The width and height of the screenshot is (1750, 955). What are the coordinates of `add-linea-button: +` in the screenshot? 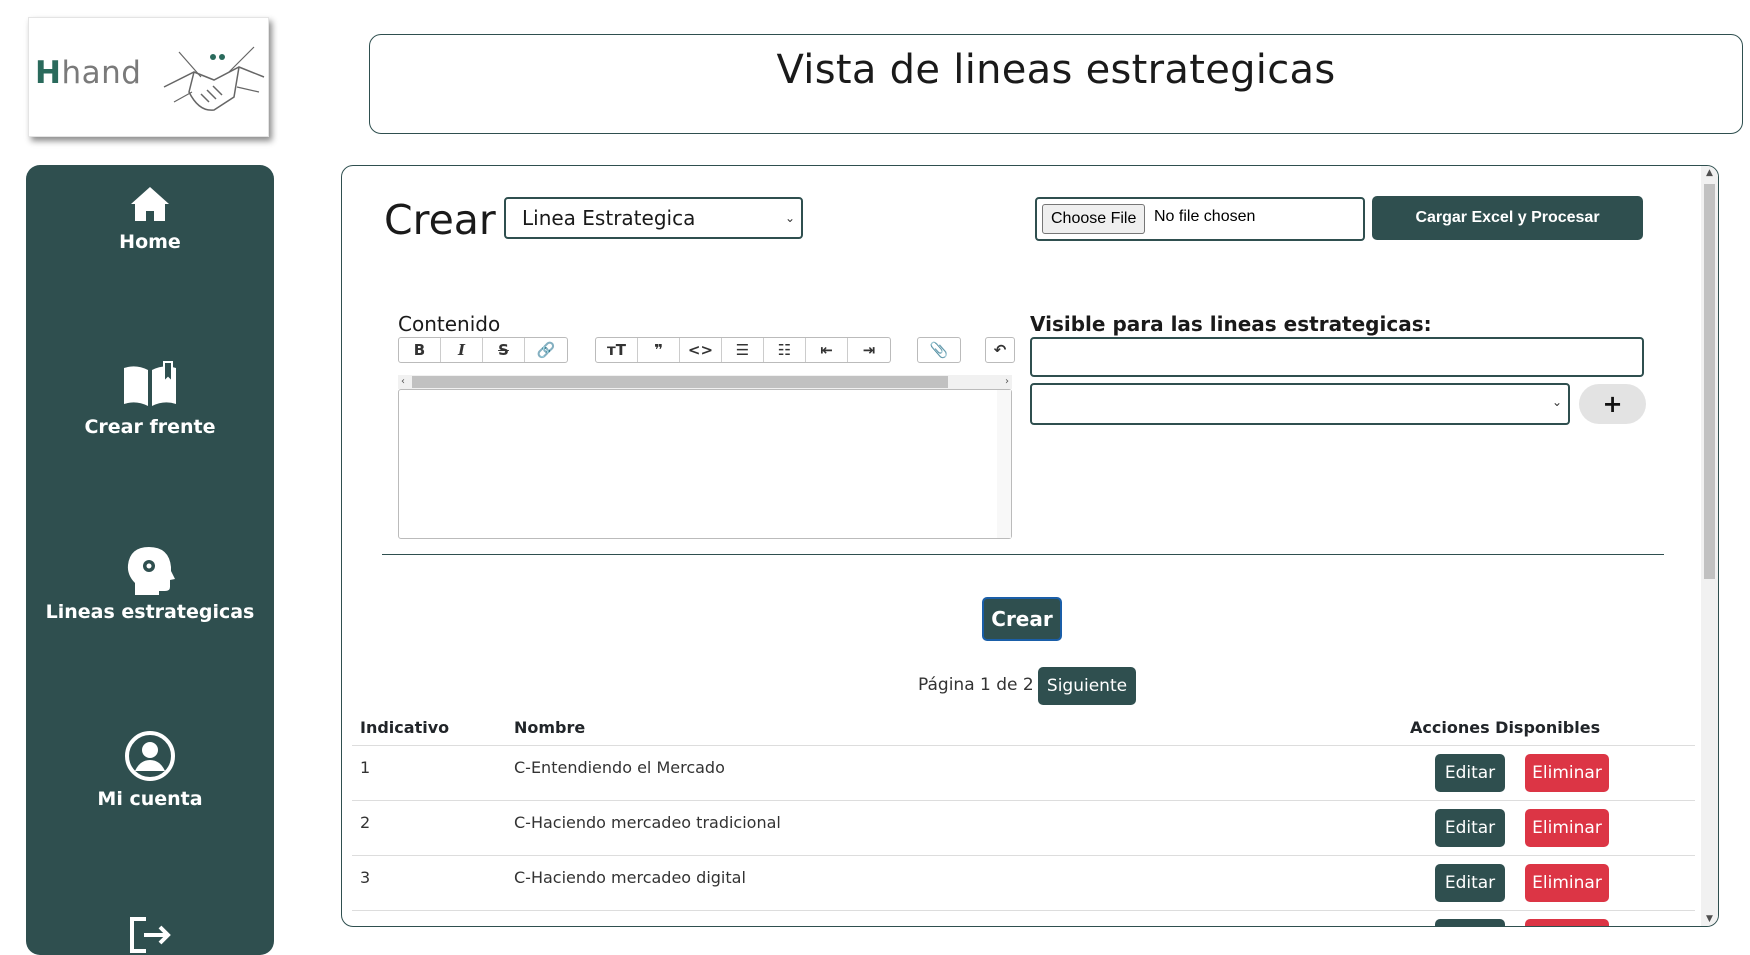 It's located at (1612, 404).